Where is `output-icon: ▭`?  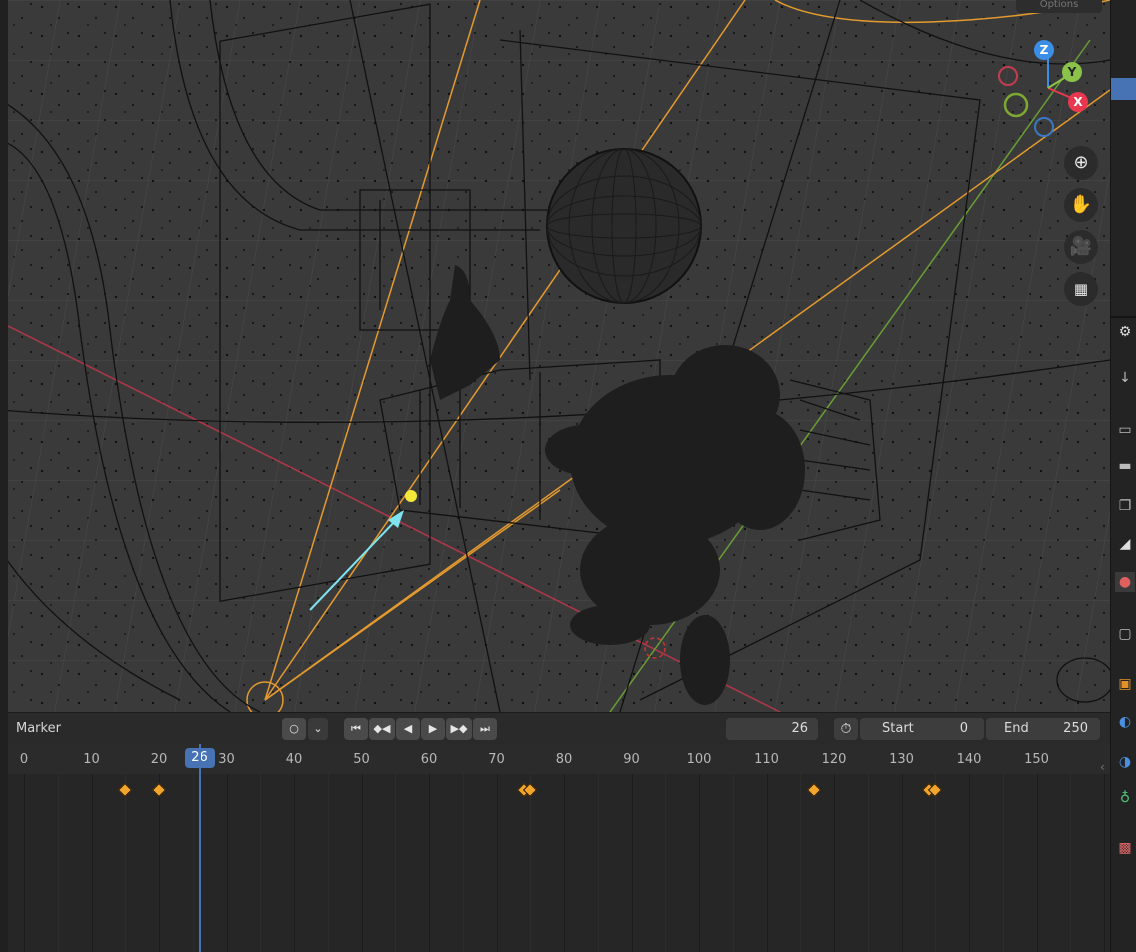 output-icon: ▭ is located at coordinates (1125, 430).